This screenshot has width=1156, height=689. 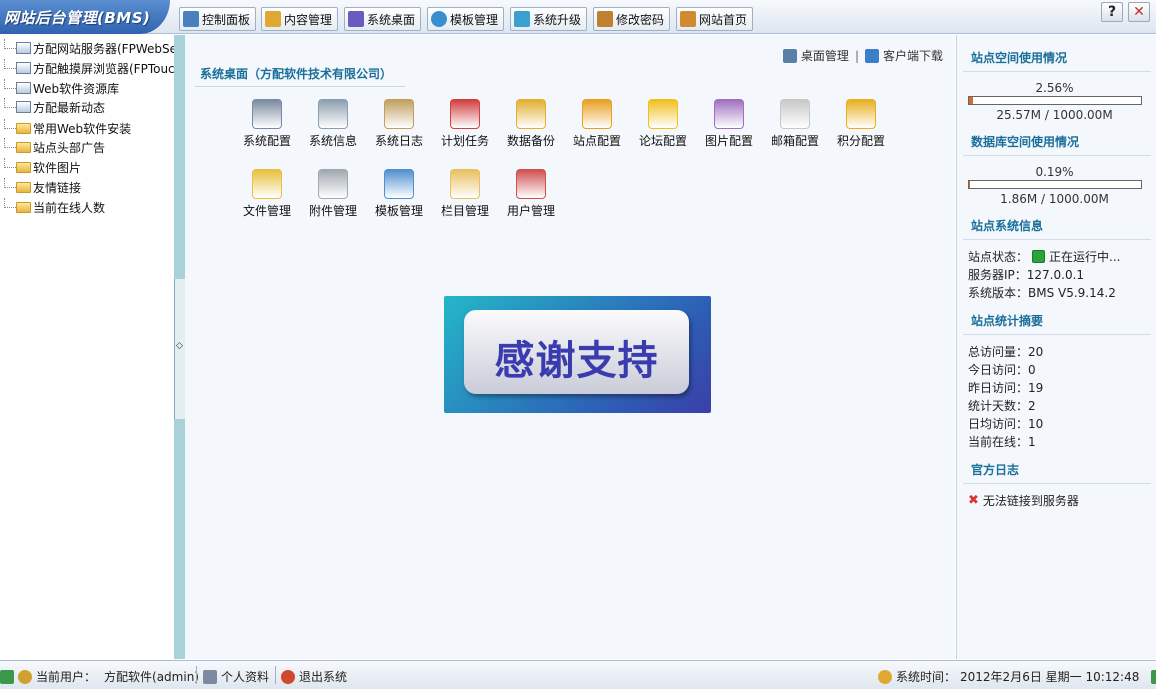 I want to click on brand-logo: 网站后台管理(BMS), so click(x=85, y=17).